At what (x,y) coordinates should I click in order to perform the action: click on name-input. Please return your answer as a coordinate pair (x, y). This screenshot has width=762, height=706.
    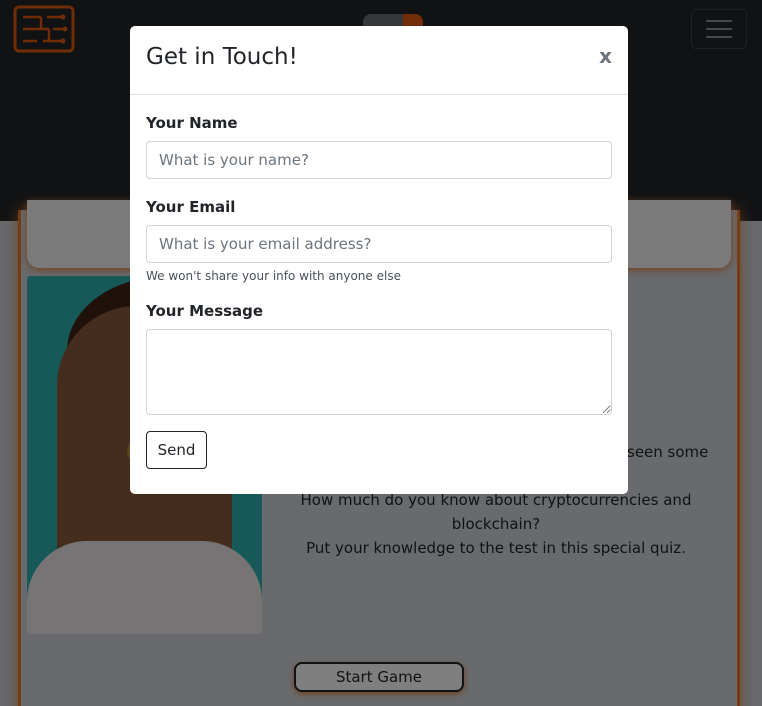
    Looking at the image, I should click on (379, 160).